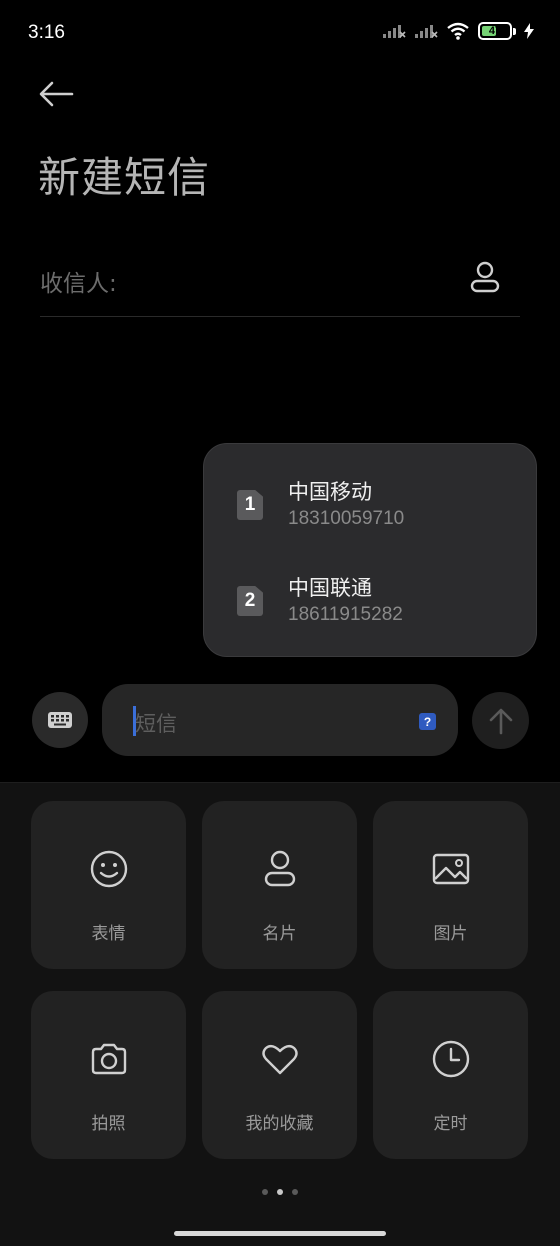 This screenshot has height=1246, width=560. What do you see at coordinates (330, 588) in the screenshot?
I see `sim-carrier-name: 中国联通` at bounding box center [330, 588].